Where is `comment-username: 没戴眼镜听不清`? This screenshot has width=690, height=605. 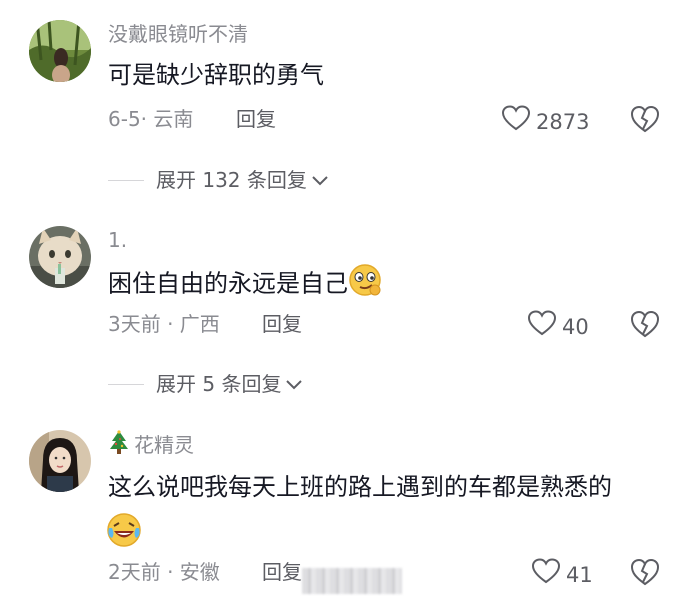 comment-username: 没戴眼镜听不清 is located at coordinates (178, 34).